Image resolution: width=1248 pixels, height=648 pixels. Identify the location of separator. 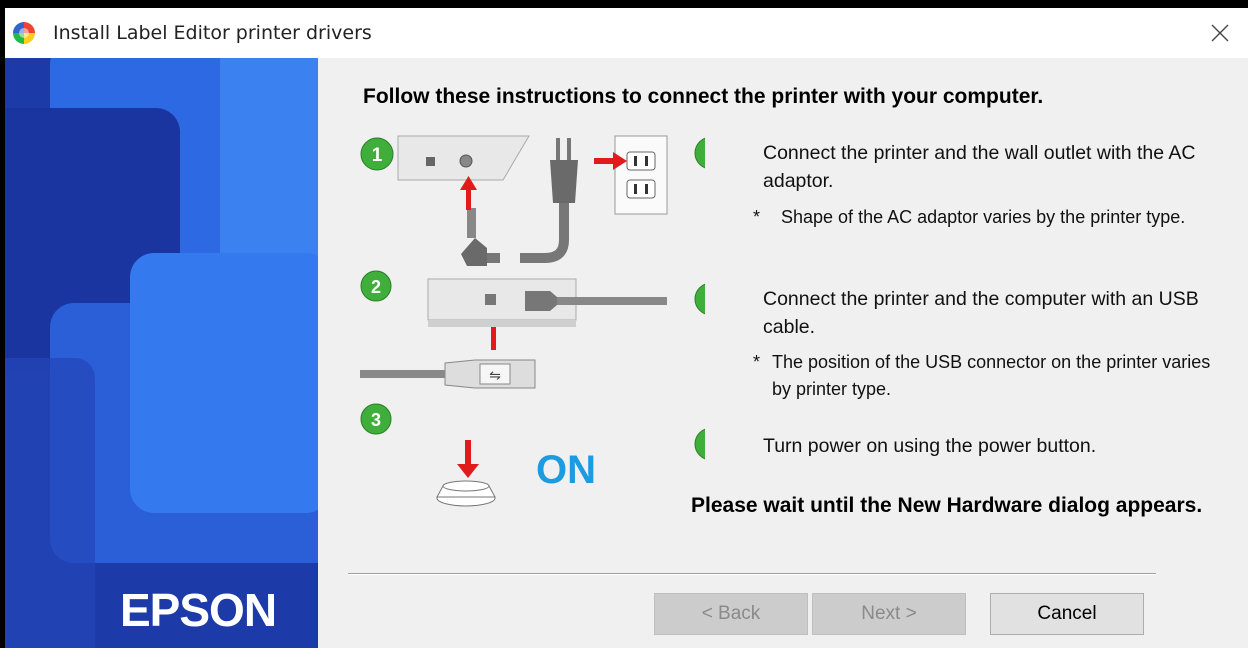
(752, 574).